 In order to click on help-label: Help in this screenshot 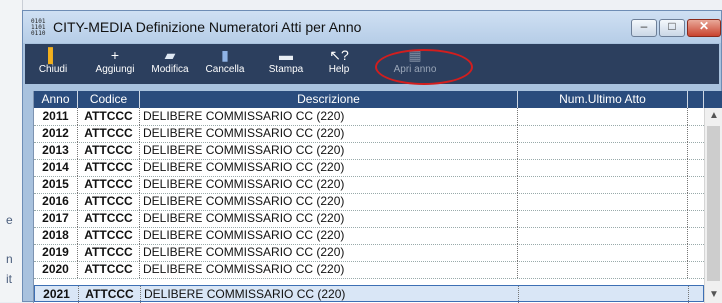, I will do `click(339, 69)`.